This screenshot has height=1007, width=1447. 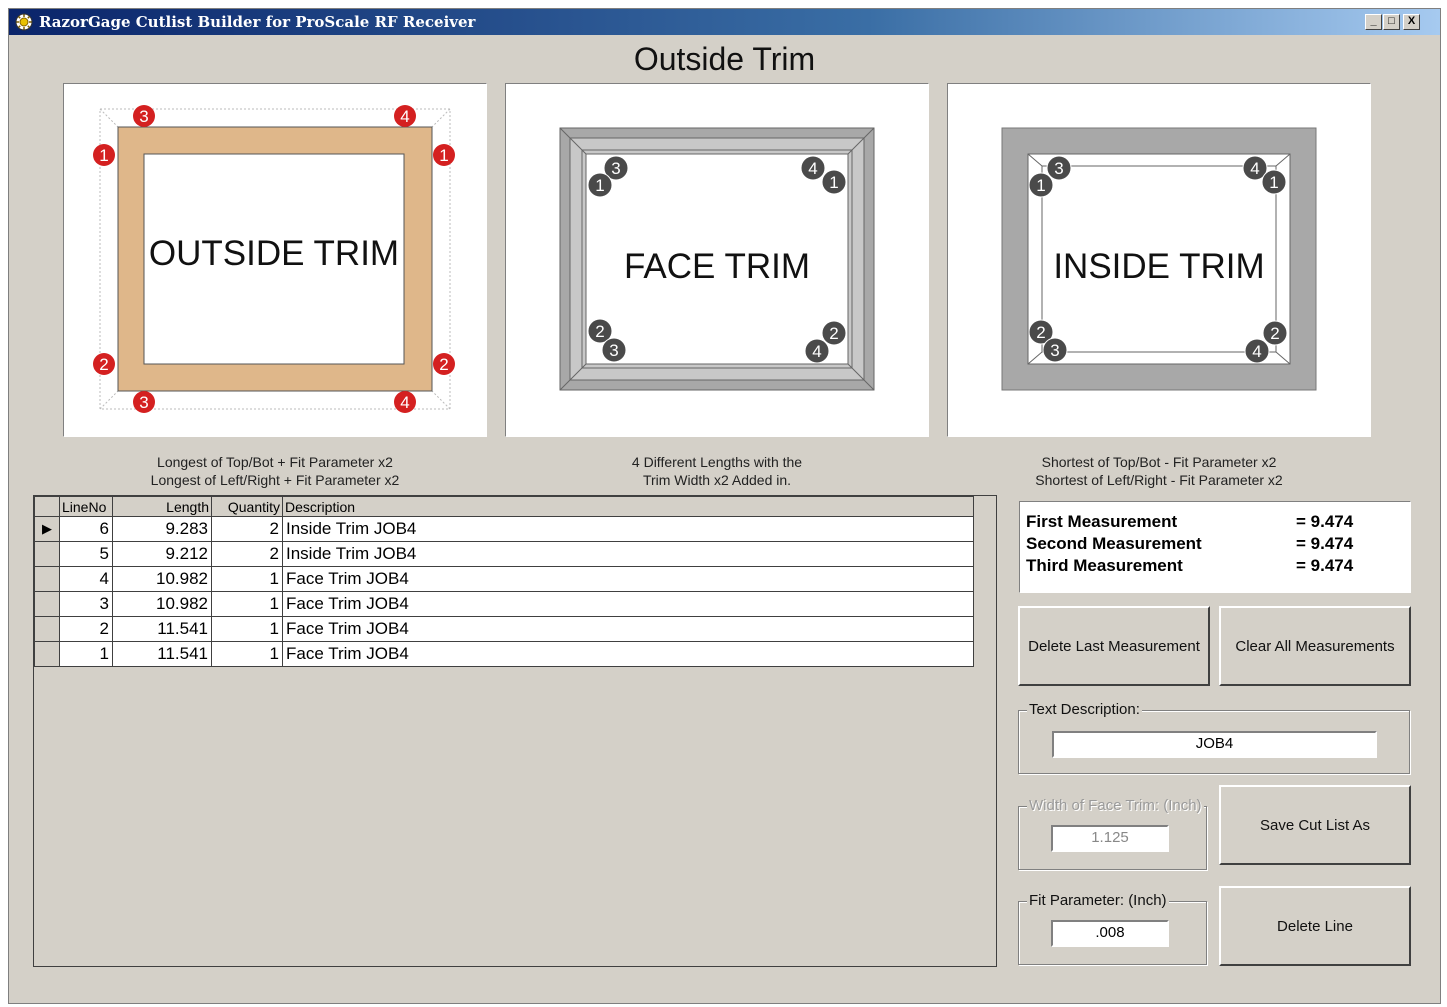 I want to click on minimize-button: _, so click(x=1373, y=22).